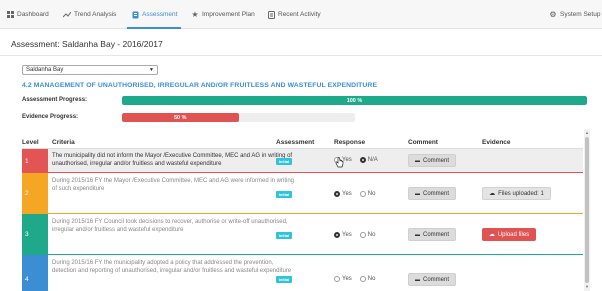 The image size is (602, 291). I want to click on nav-assessment-label: Assessment, so click(160, 14).